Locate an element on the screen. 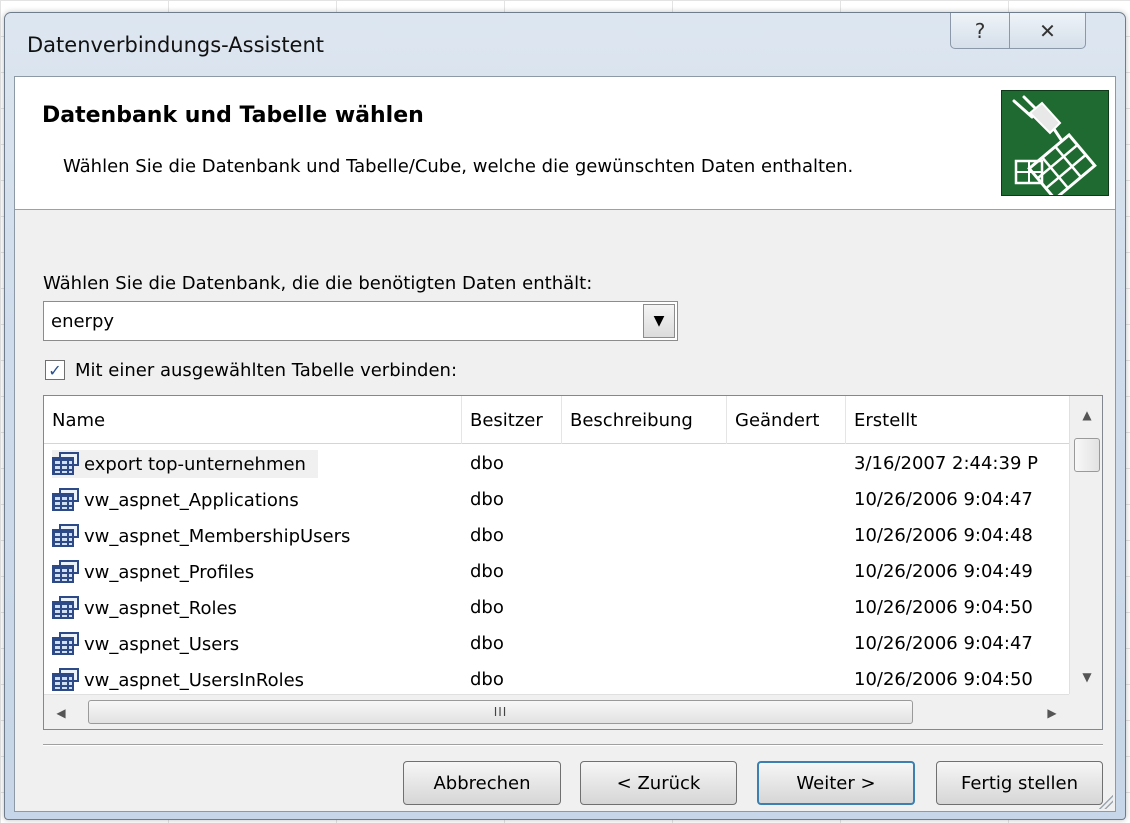 The height and width of the screenshot is (823, 1130). arrow-left-icon: ◀ is located at coordinates (61, 712).